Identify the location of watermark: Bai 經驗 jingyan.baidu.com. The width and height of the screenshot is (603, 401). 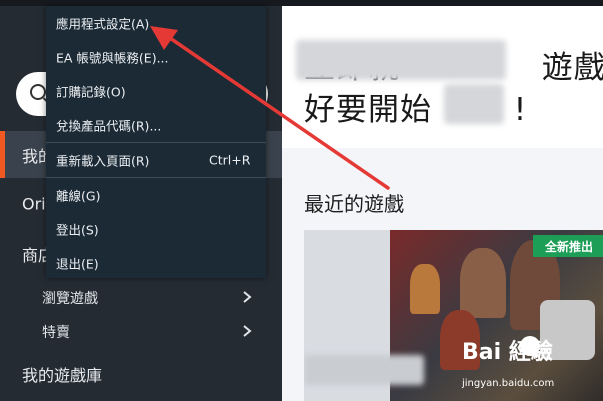
(532, 364).